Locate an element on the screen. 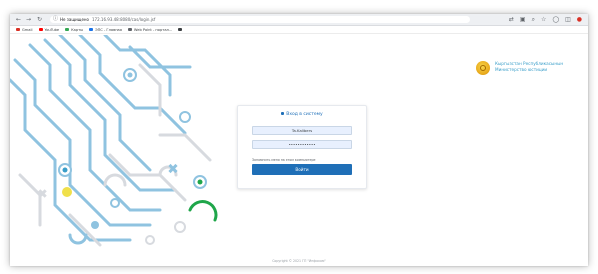  bookmark-label: Gmail is located at coordinates (27, 29).